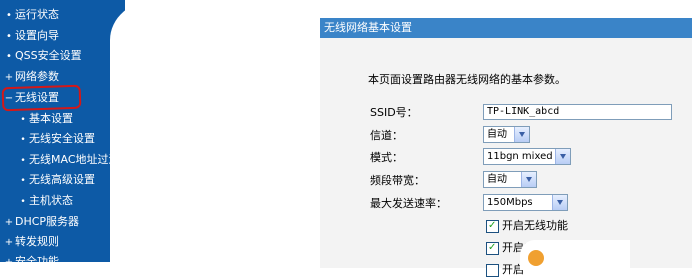 This screenshot has height=278, width=692. I want to click on sidebar-item-label: 运行状态, so click(37, 14).